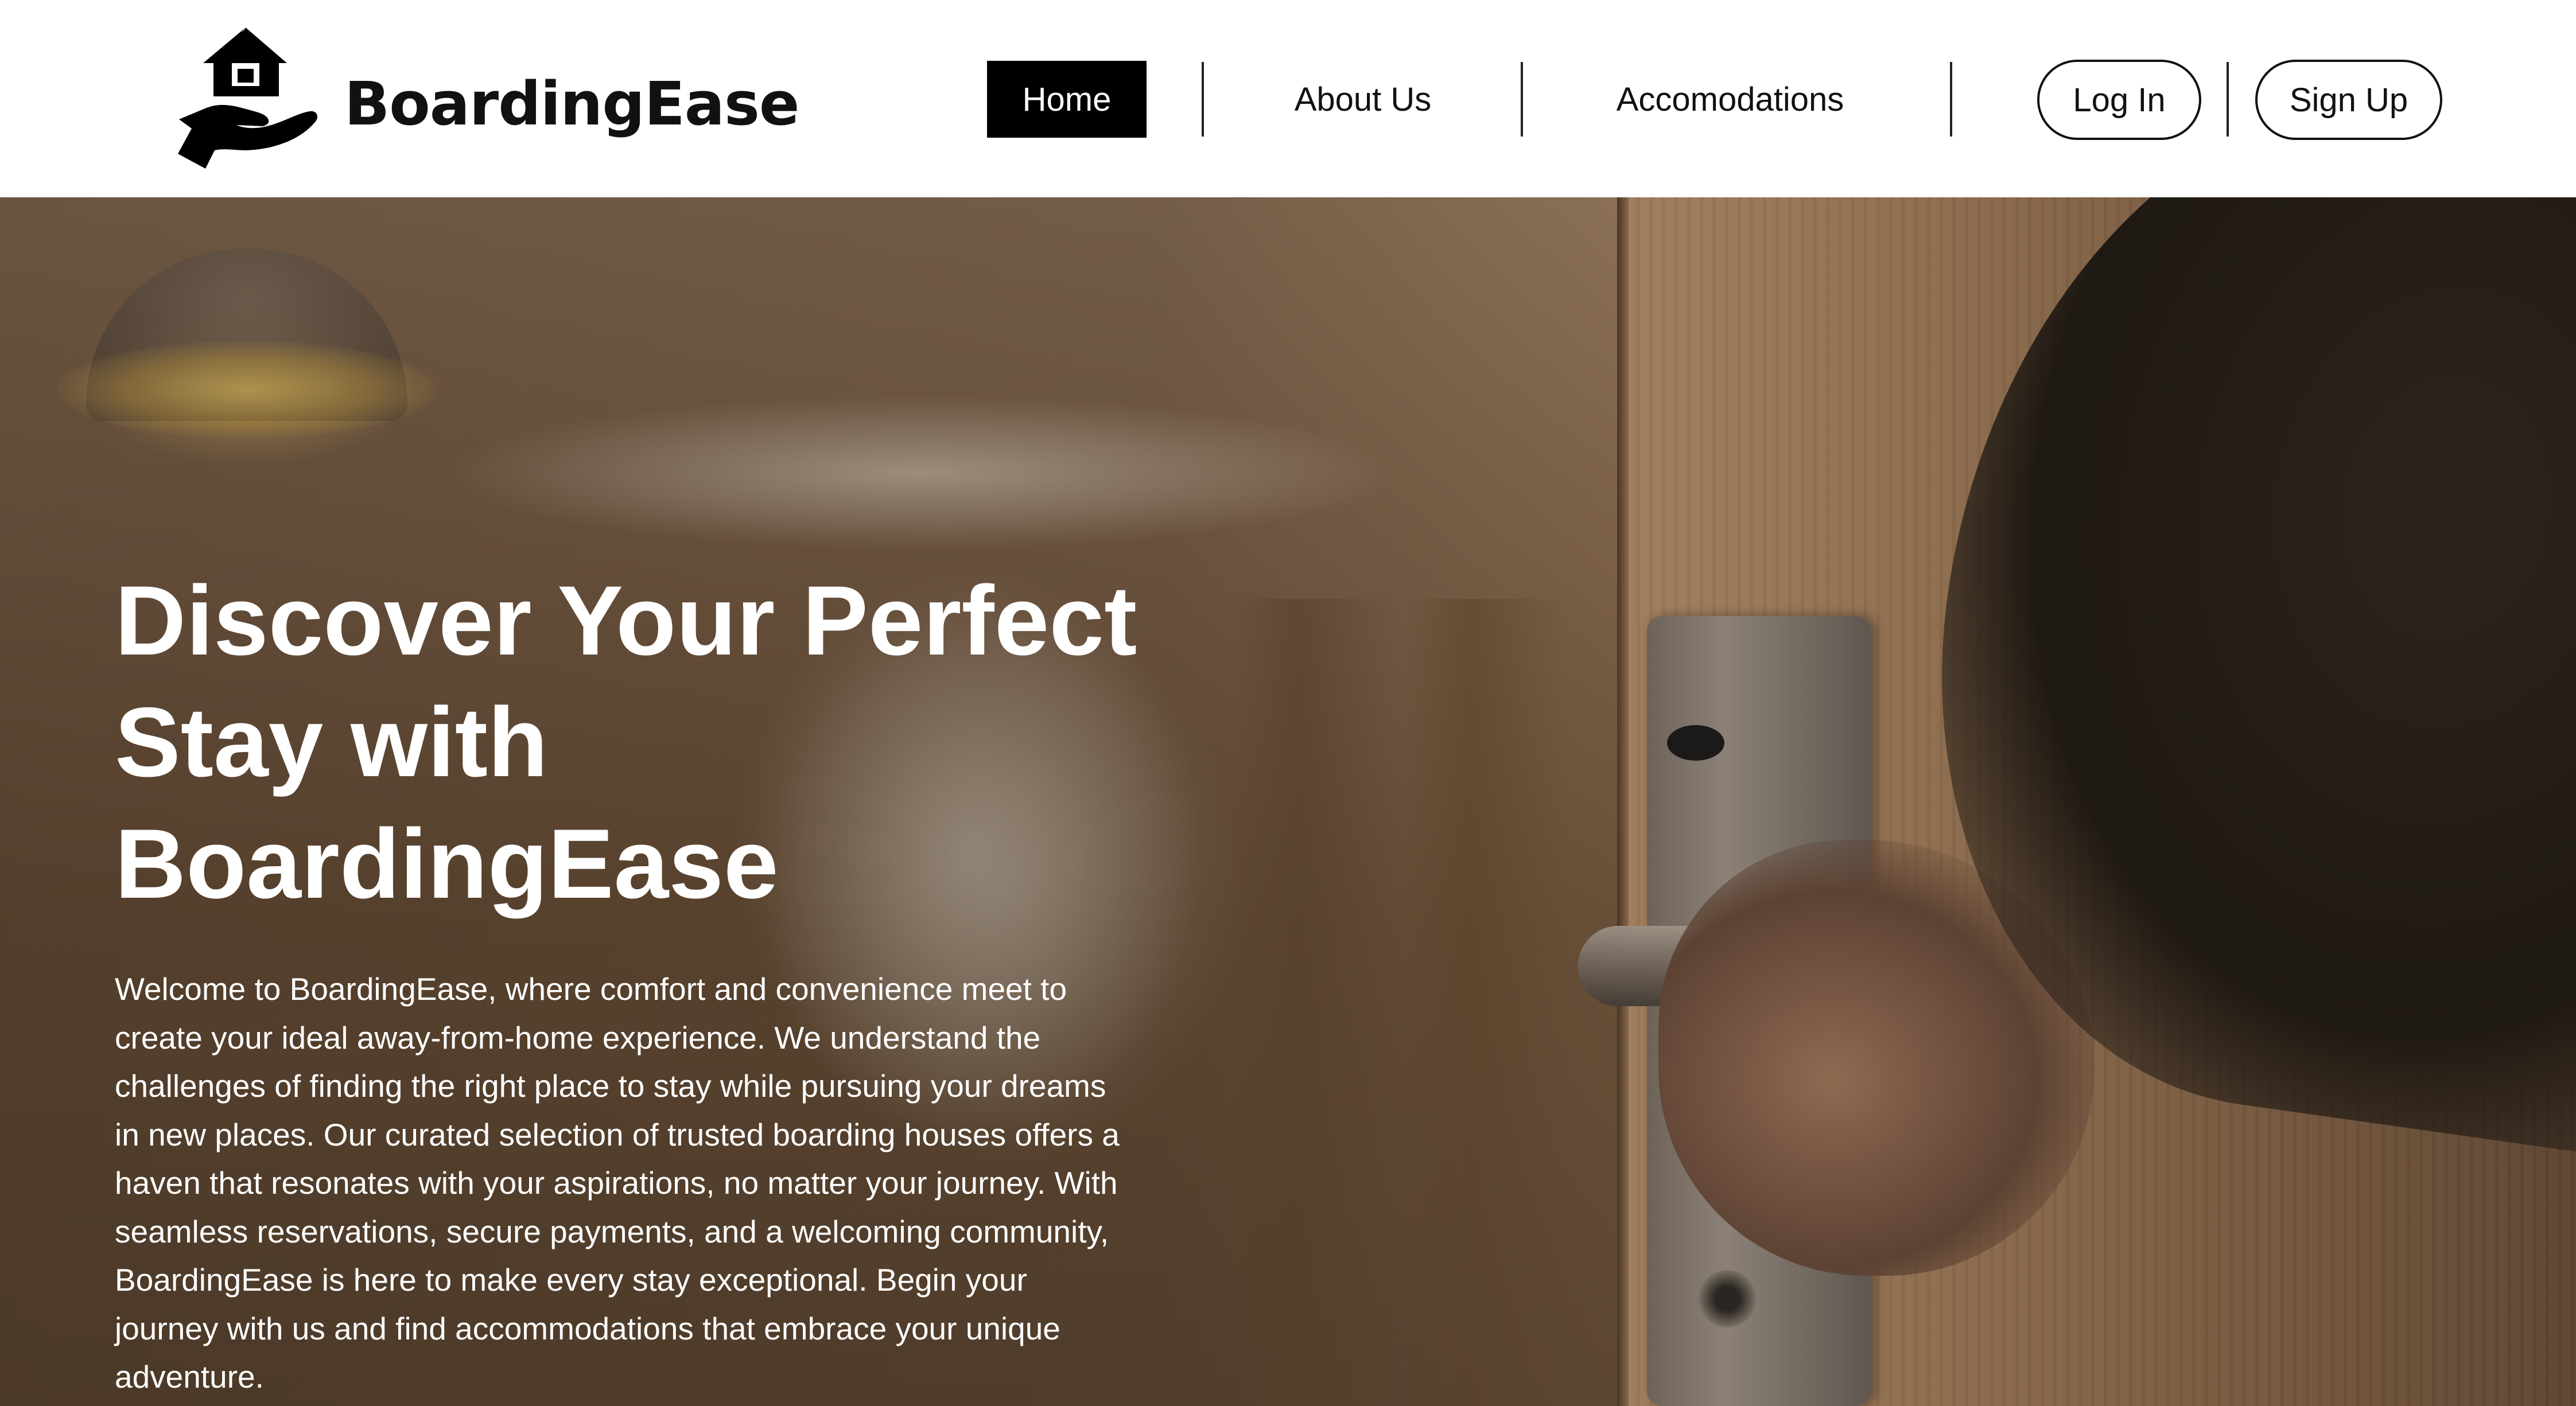 The height and width of the screenshot is (1406, 2576). What do you see at coordinates (1067, 99) in the screenshot?
I see `nav-home-link: Home` at bounding box center [1067, 99].